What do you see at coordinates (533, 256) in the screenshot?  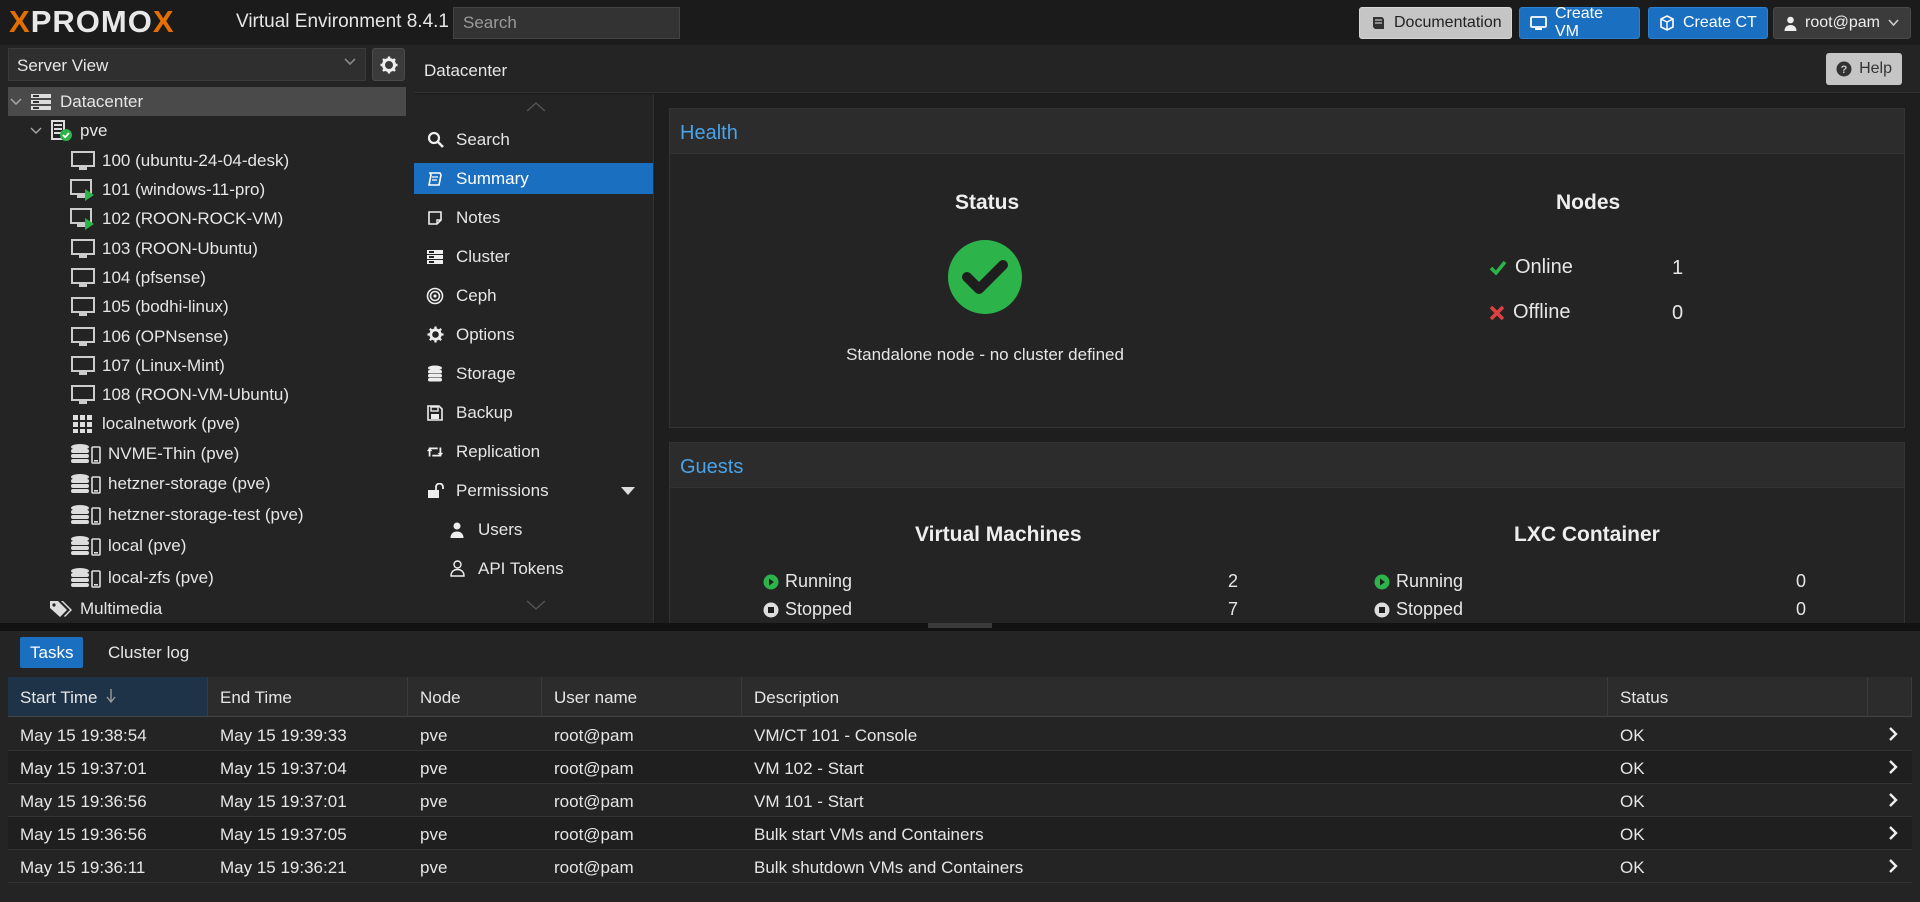 I see `menu-item-cluster: Cluster` at bounding box center [533, 256].